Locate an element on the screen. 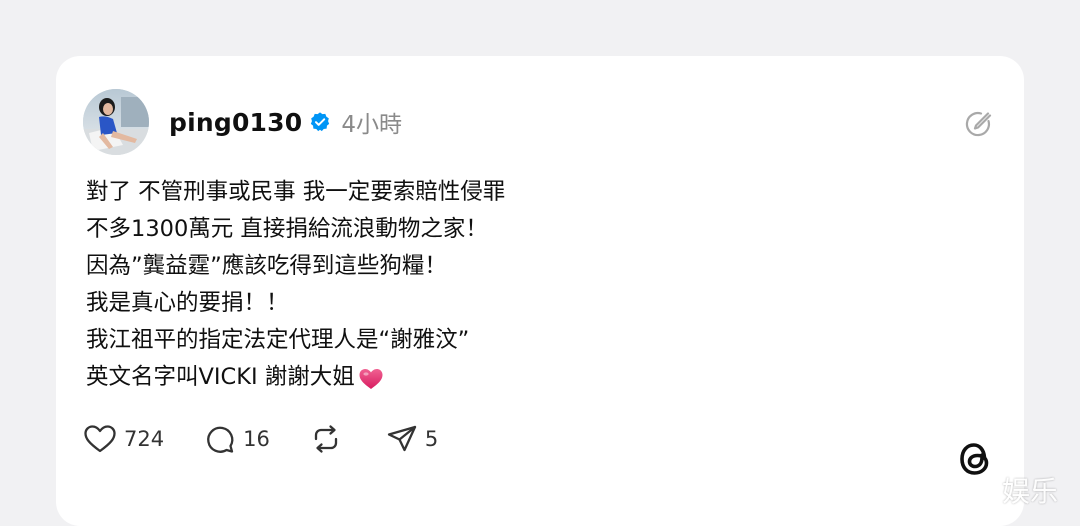 Image resolution: width=1080 pixels, height=526 pixels. post-actions: 724 16 5 is located at coordinates (260, 439).